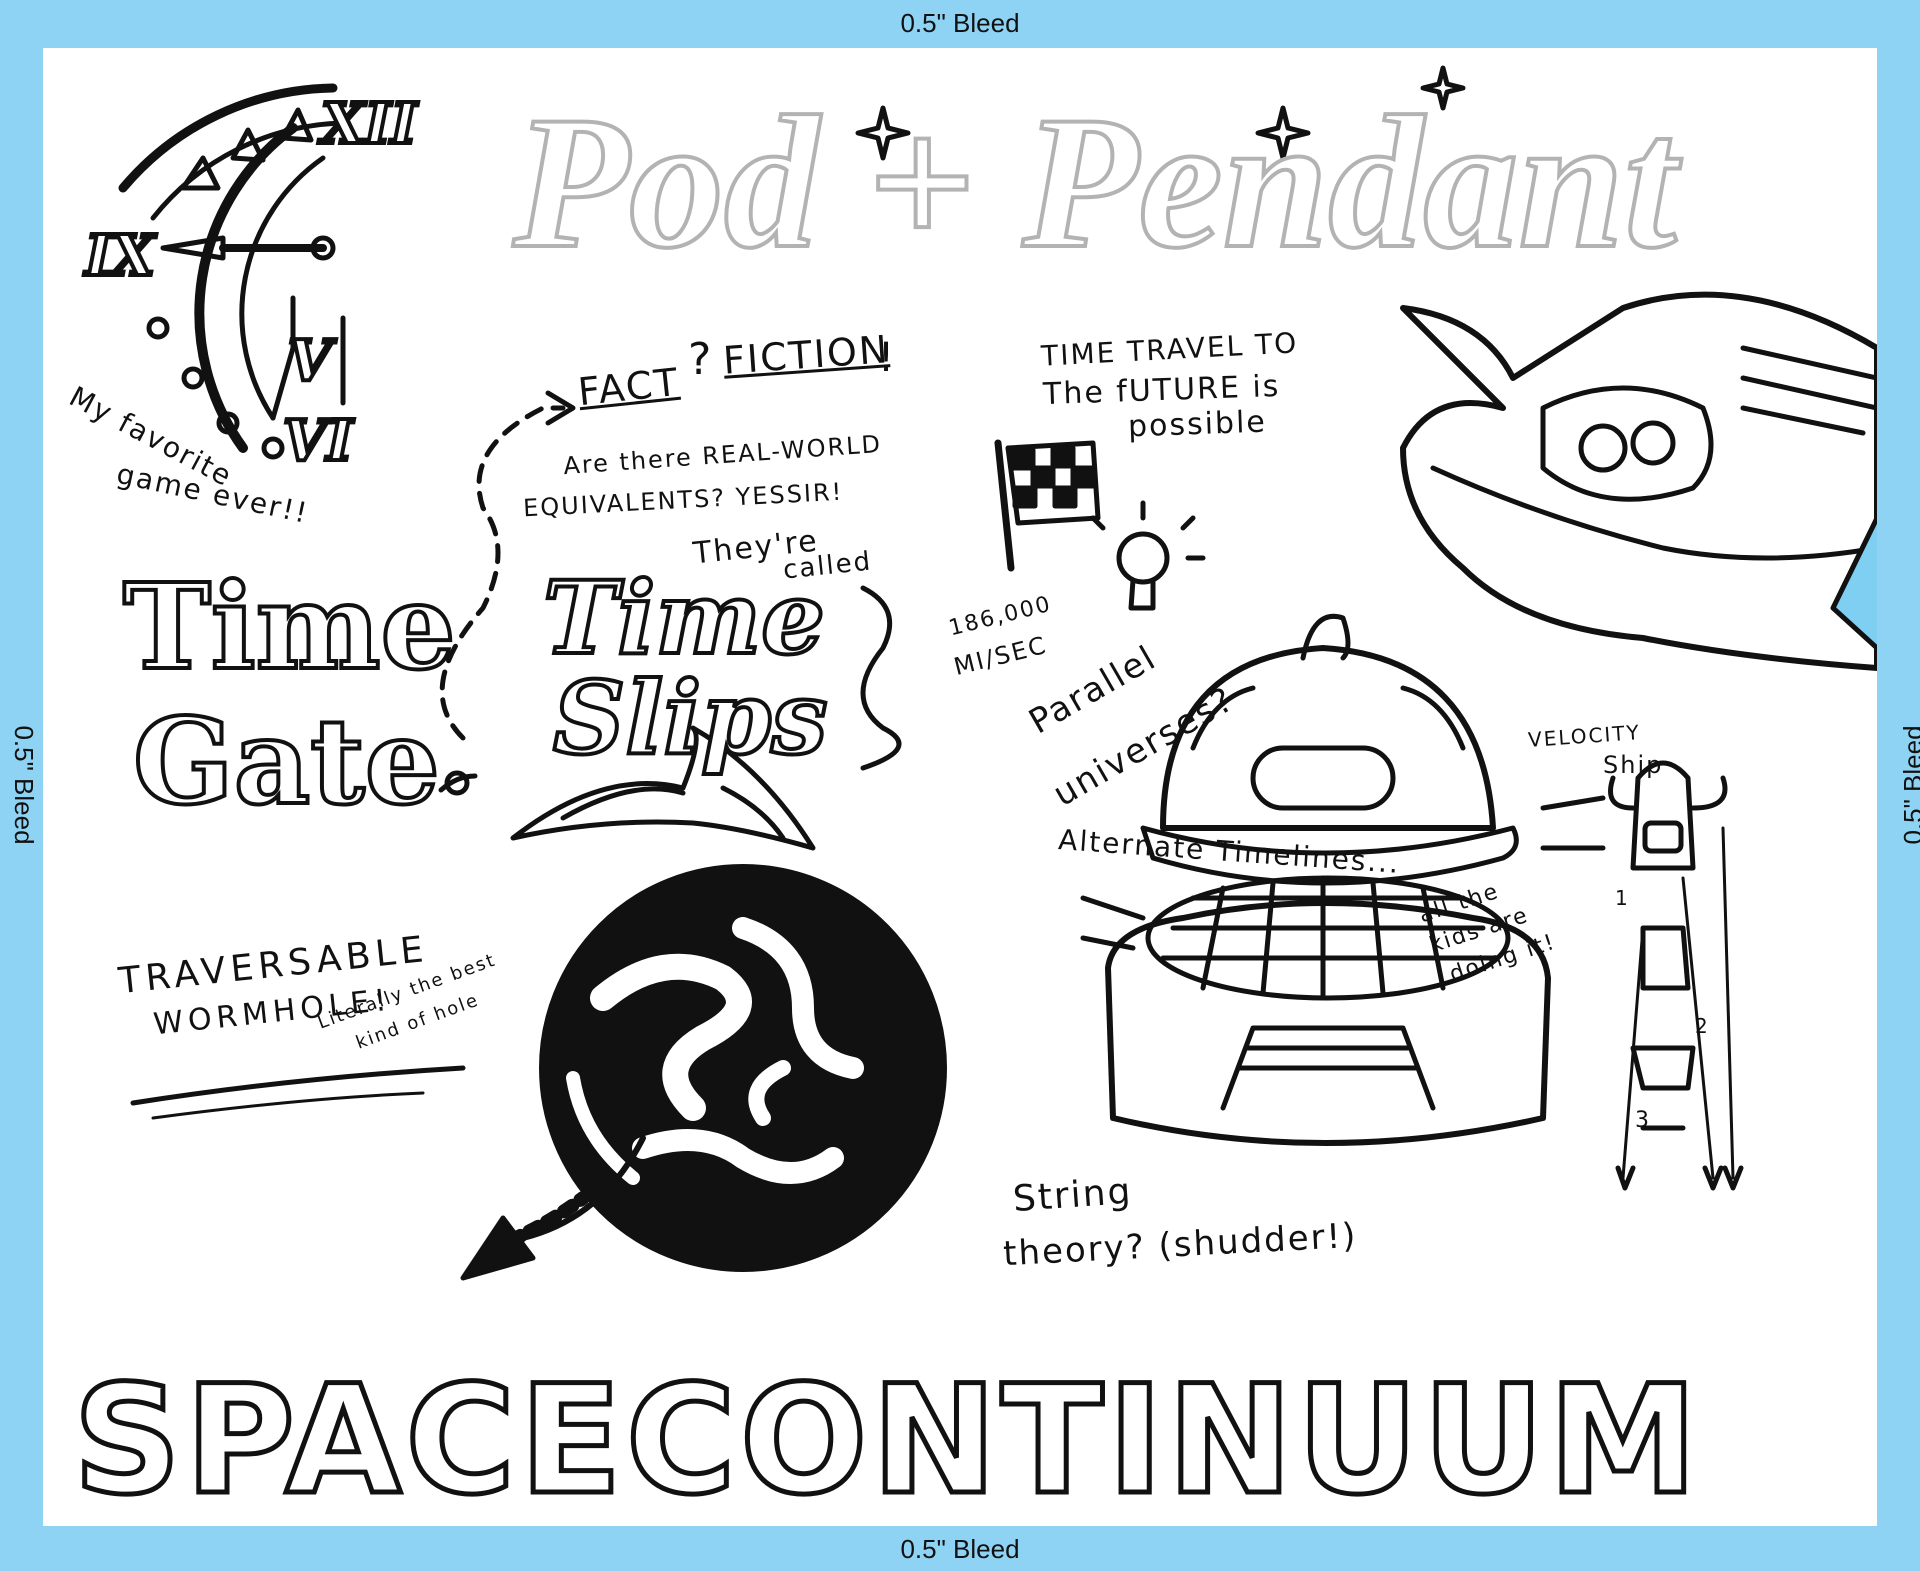 This screenshot has width=1920, height=1571. I want to click on checkered-flag-icon, so click(1047, 505).